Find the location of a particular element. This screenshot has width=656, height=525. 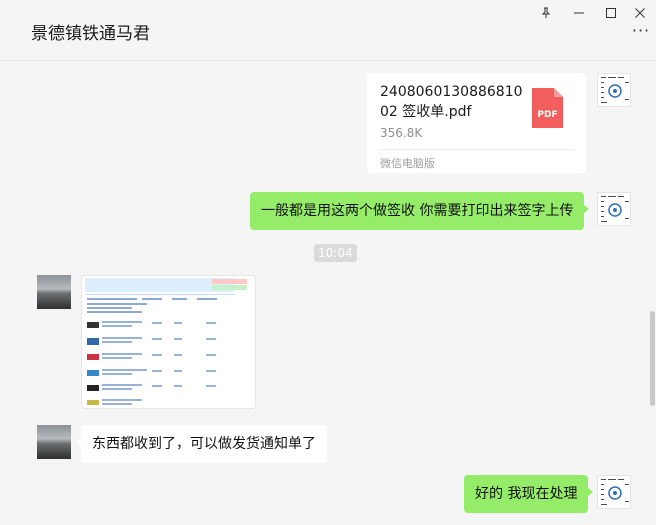

pdf-file-icon: PDF is located at coordinates (547, 108).